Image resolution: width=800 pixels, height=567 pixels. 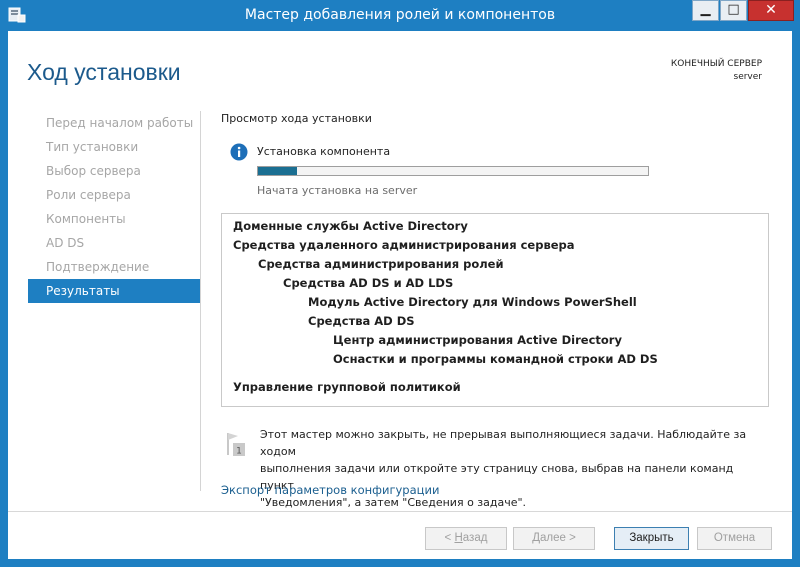 I want to click on minimize-icon: ▁, so click(x=705, y=9).